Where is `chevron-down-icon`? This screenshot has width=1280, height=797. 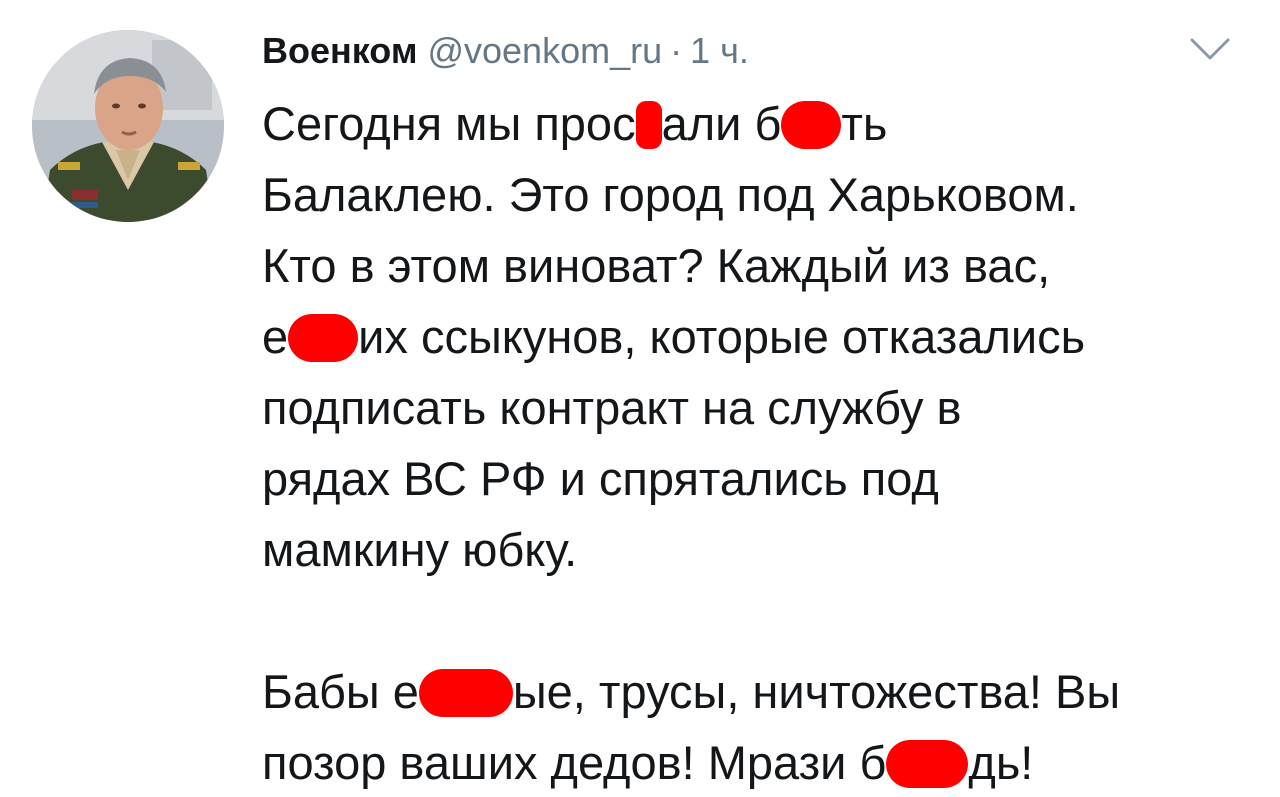
chevron-down-icon is located at coordinates (1210, 49).